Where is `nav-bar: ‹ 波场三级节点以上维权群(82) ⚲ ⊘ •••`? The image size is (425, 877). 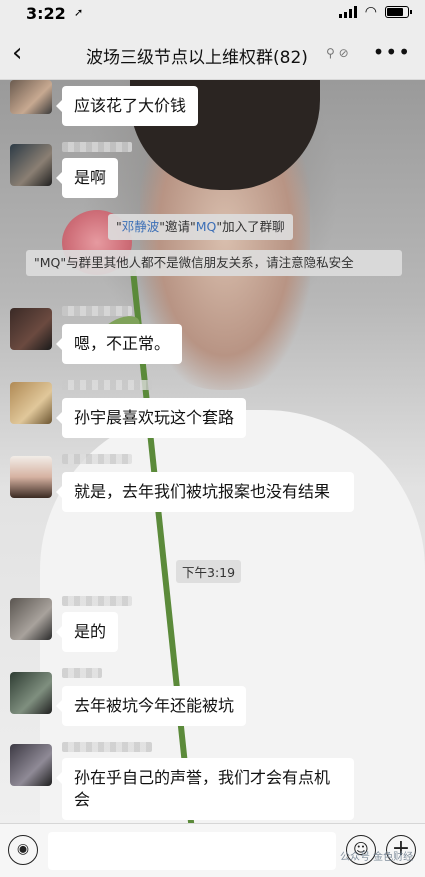
nav-bar: ‹ 波场三级节点以上维权群(82) ⚲ ⊘ ••• is located at coordinates (212, 54).